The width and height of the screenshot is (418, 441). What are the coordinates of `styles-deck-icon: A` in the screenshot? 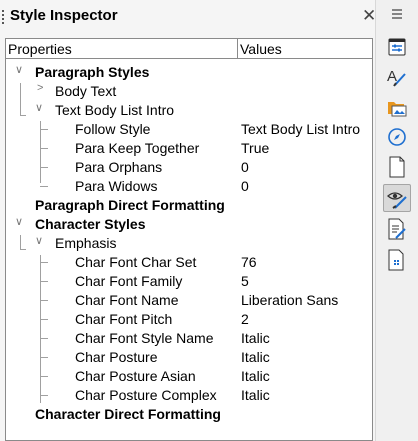 It's located at (397, 77).